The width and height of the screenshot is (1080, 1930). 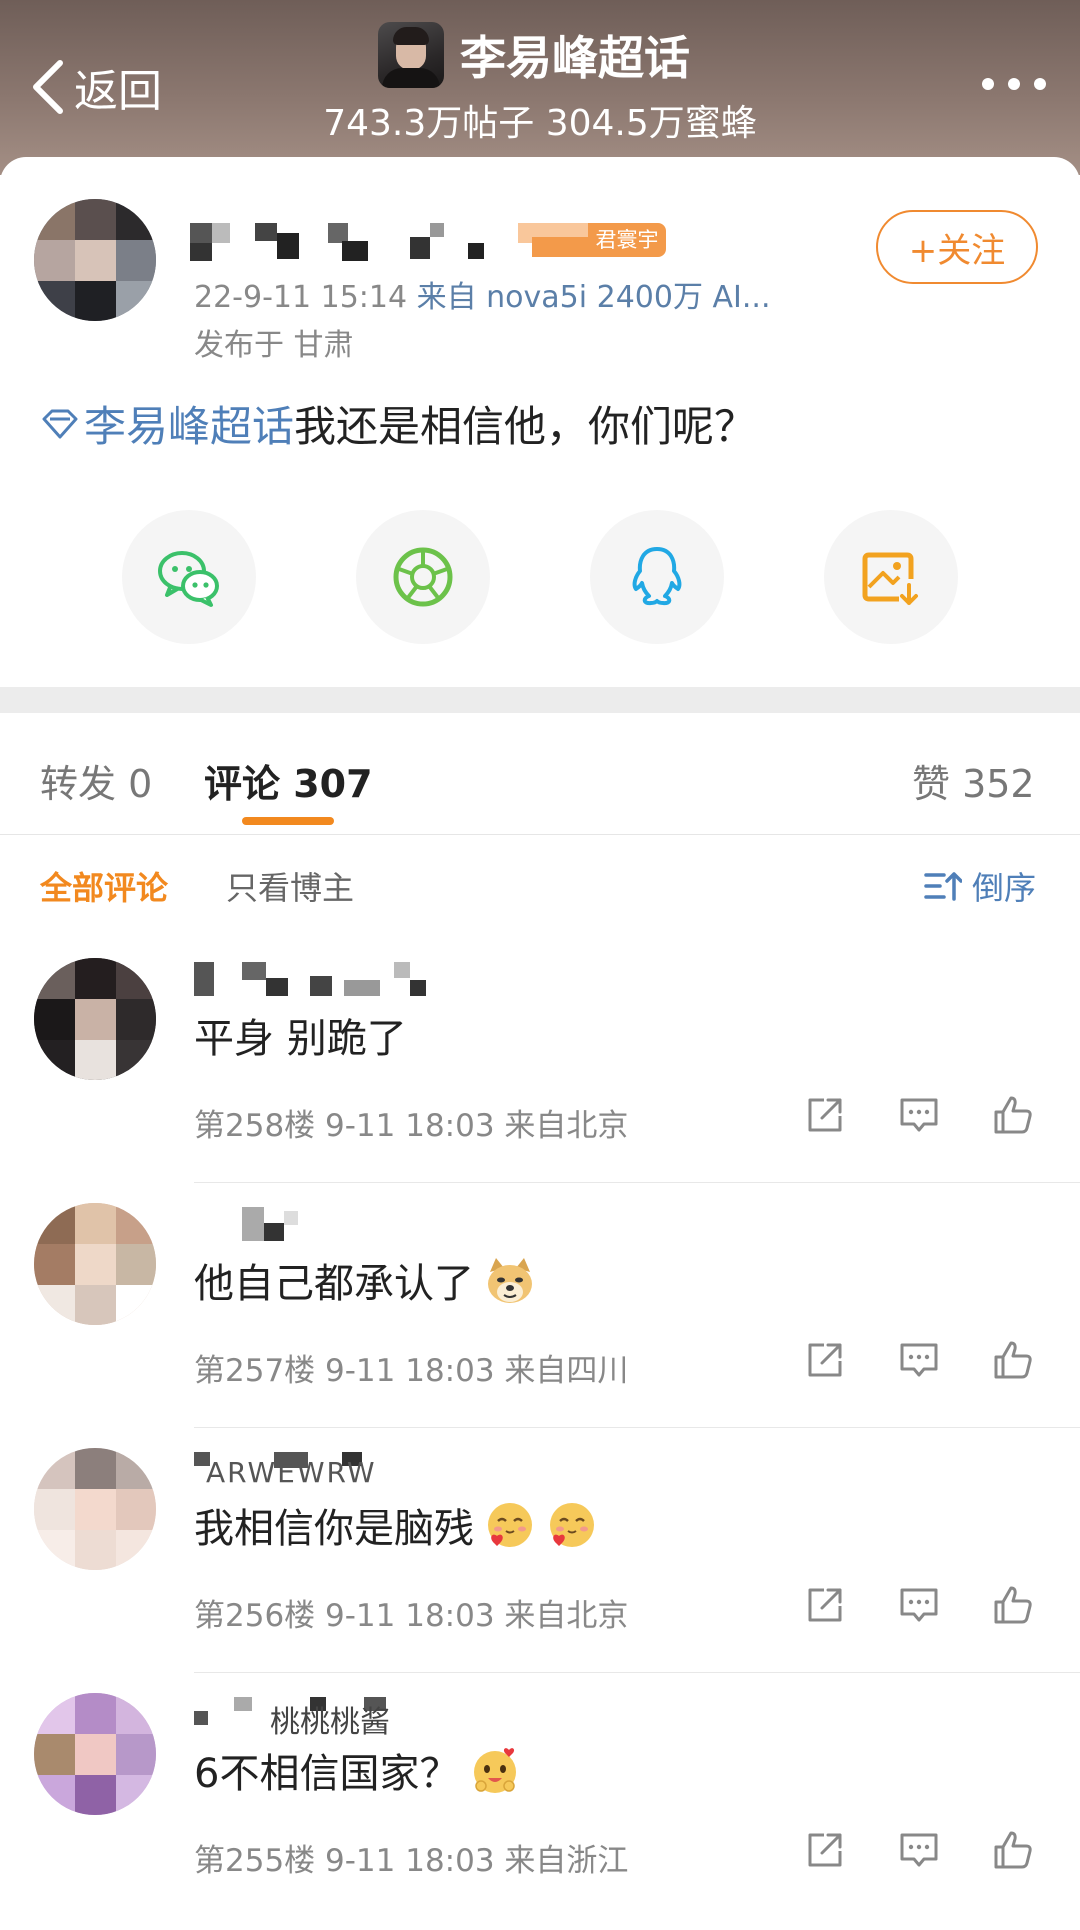 What do you see at coordinates (334, 1529) in the screenshot?
I see `comment-body: 我相信你是脑残` at bounding box center [334, 1529].